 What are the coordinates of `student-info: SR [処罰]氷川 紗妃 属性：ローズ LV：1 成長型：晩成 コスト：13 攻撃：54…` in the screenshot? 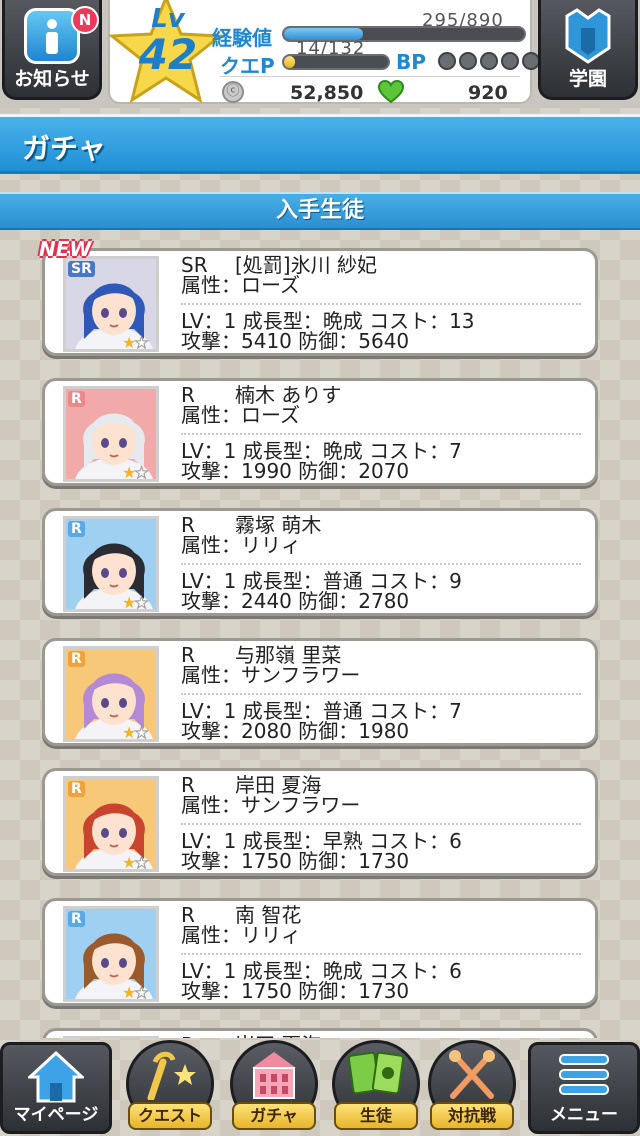 It's located at (381, 303).